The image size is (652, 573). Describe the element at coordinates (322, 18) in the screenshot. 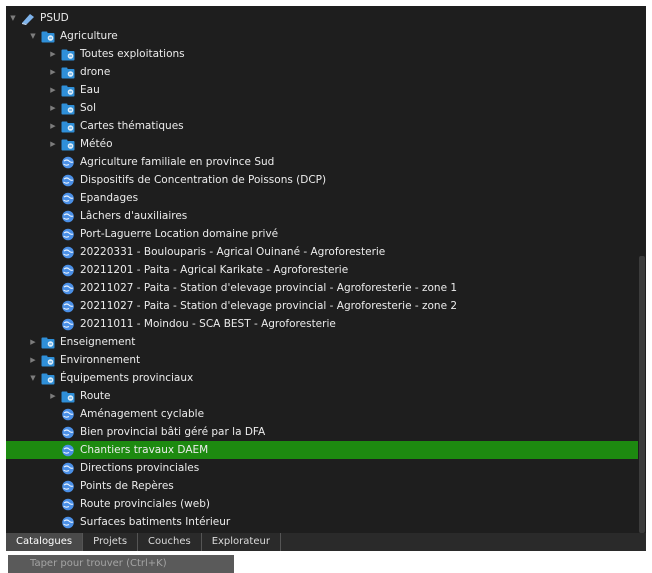

I see `tree-root-psud: ▼ PSUD` at that location.